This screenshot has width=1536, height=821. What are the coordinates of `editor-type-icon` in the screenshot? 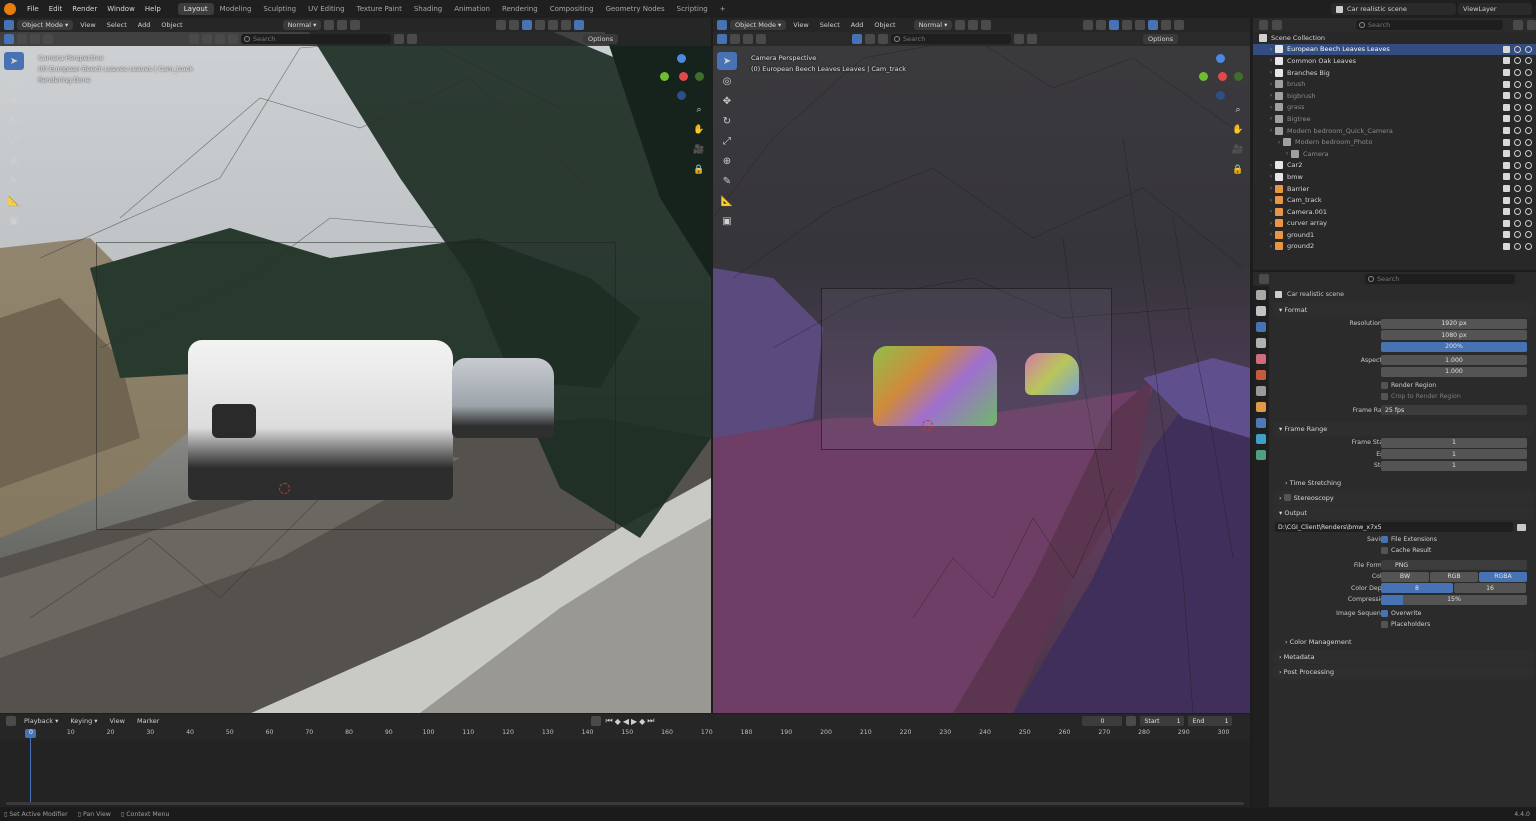 It's located at (9, 25).